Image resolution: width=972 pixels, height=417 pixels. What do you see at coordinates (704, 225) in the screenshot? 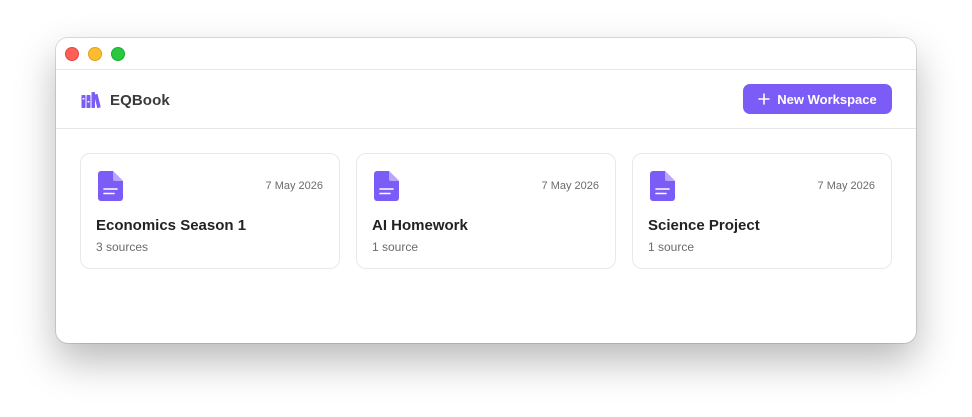
I see `workspace-title: Science Project` at bounding box center [704, 225].